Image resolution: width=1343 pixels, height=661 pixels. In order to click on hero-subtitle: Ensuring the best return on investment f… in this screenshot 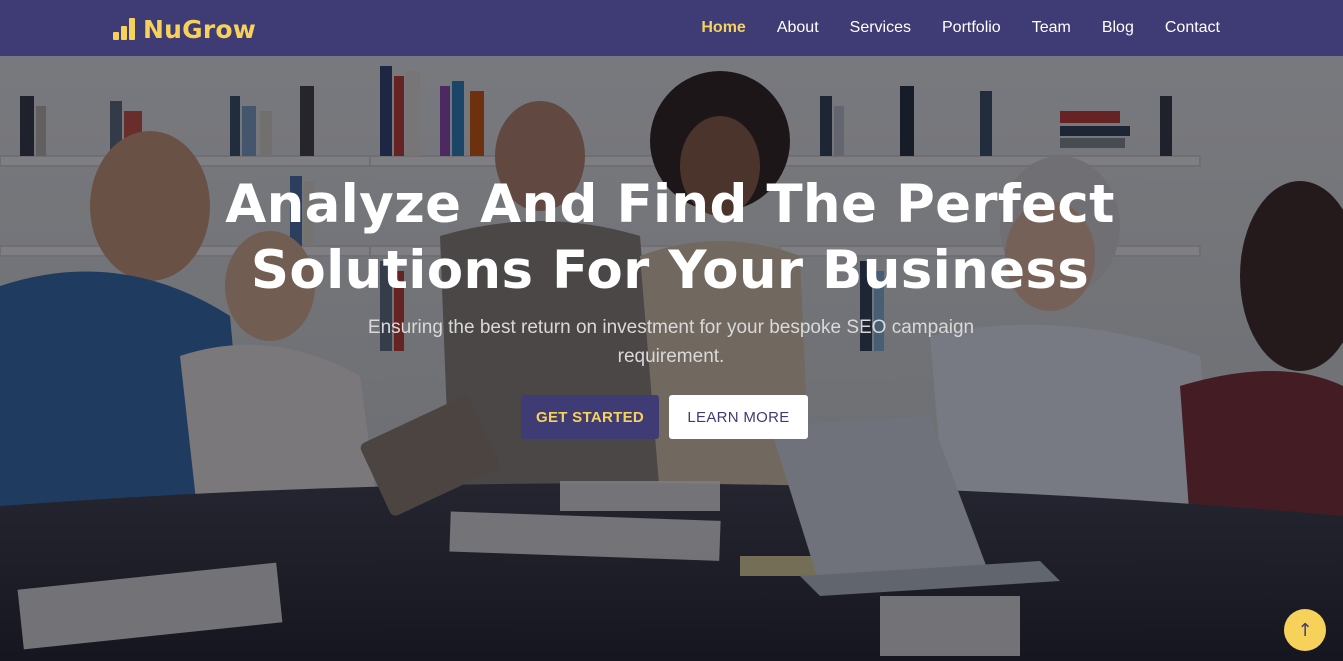, I will do `click(671, 342)`.